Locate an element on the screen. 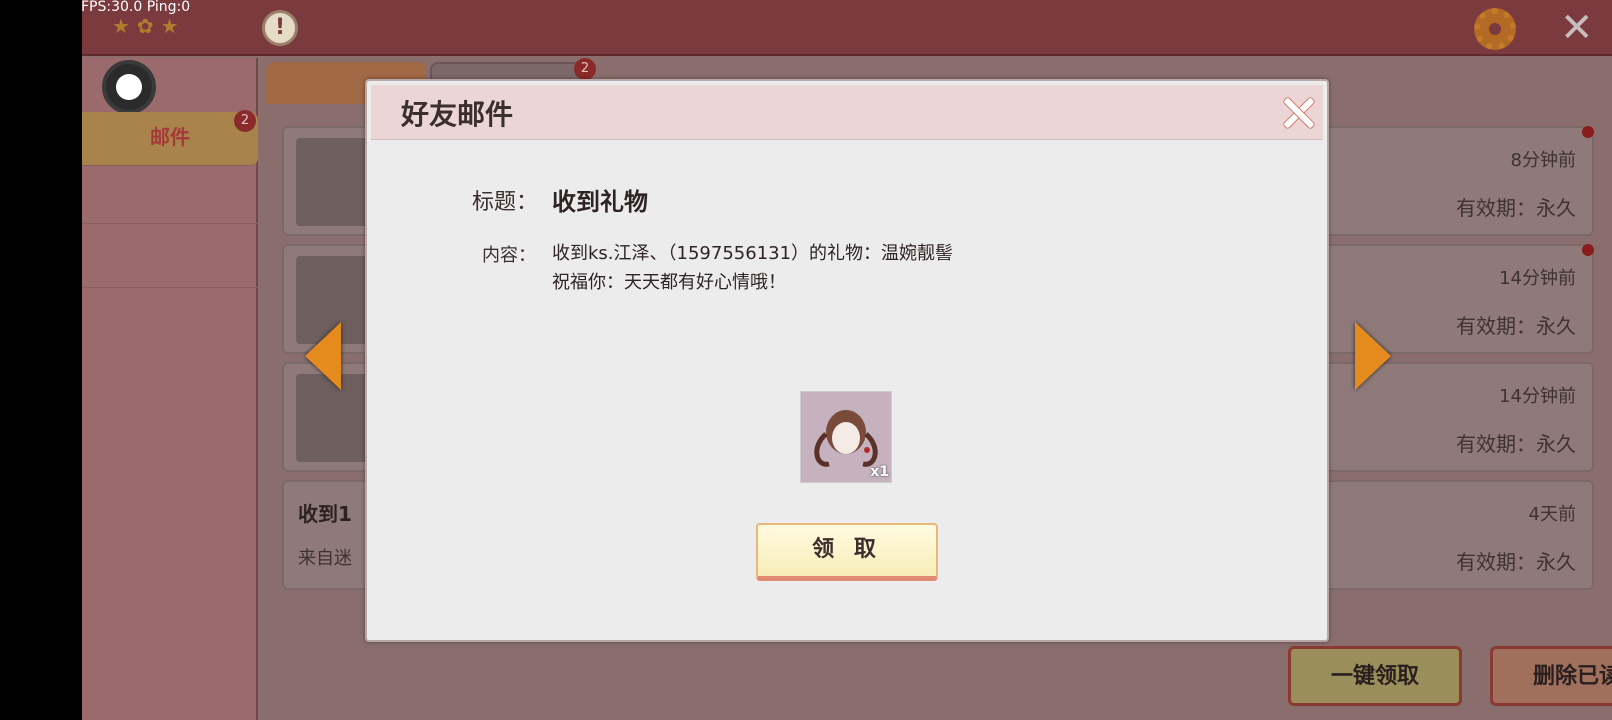 The width and height of the screenshot is (1612, 720). dialog-header: 好友邮件 is located at coordinates (847, 112).